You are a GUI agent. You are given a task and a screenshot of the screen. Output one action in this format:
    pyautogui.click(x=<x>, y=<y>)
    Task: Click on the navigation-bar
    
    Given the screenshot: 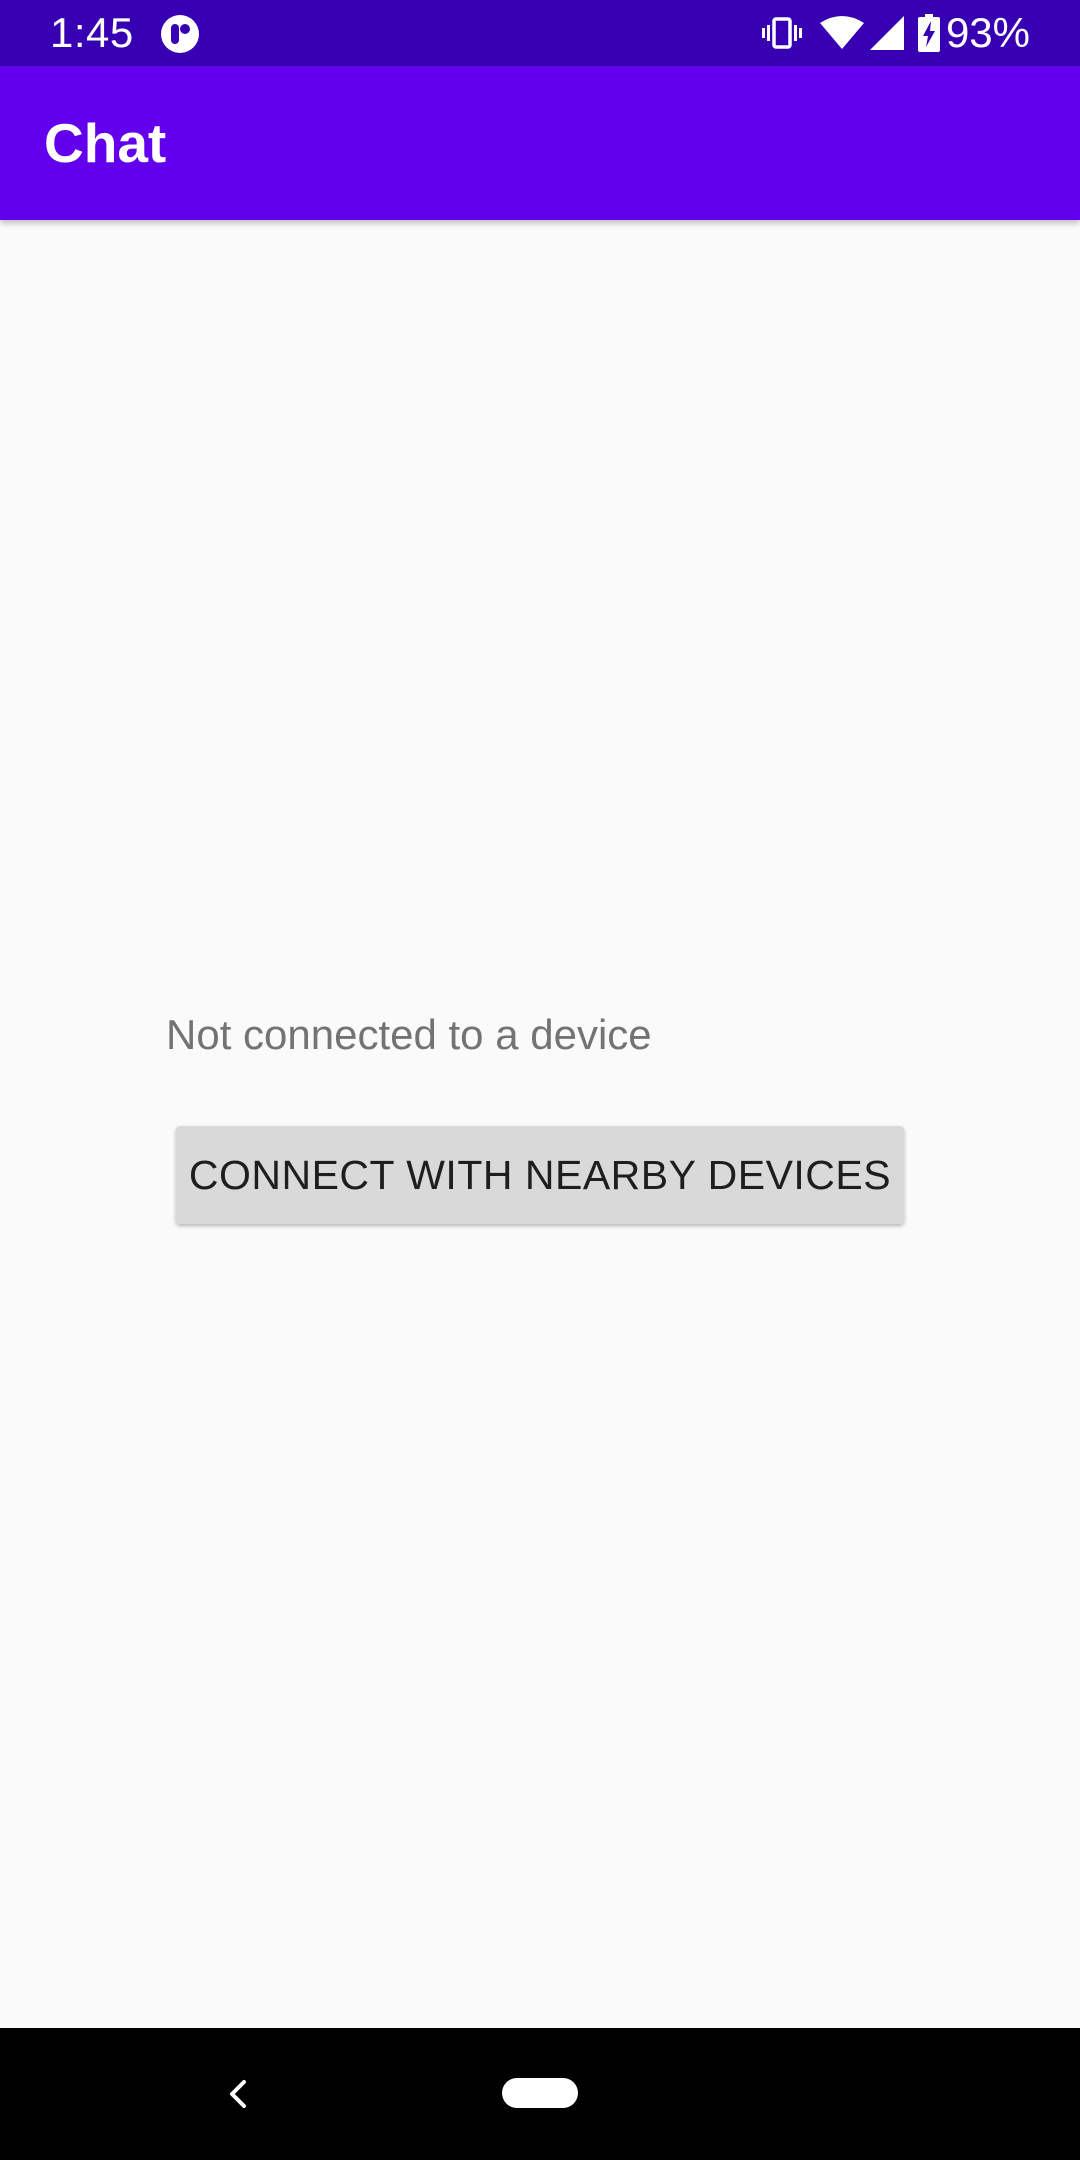 What is the action you would take?
    pyautogui.click(x=540, y=2094)
    